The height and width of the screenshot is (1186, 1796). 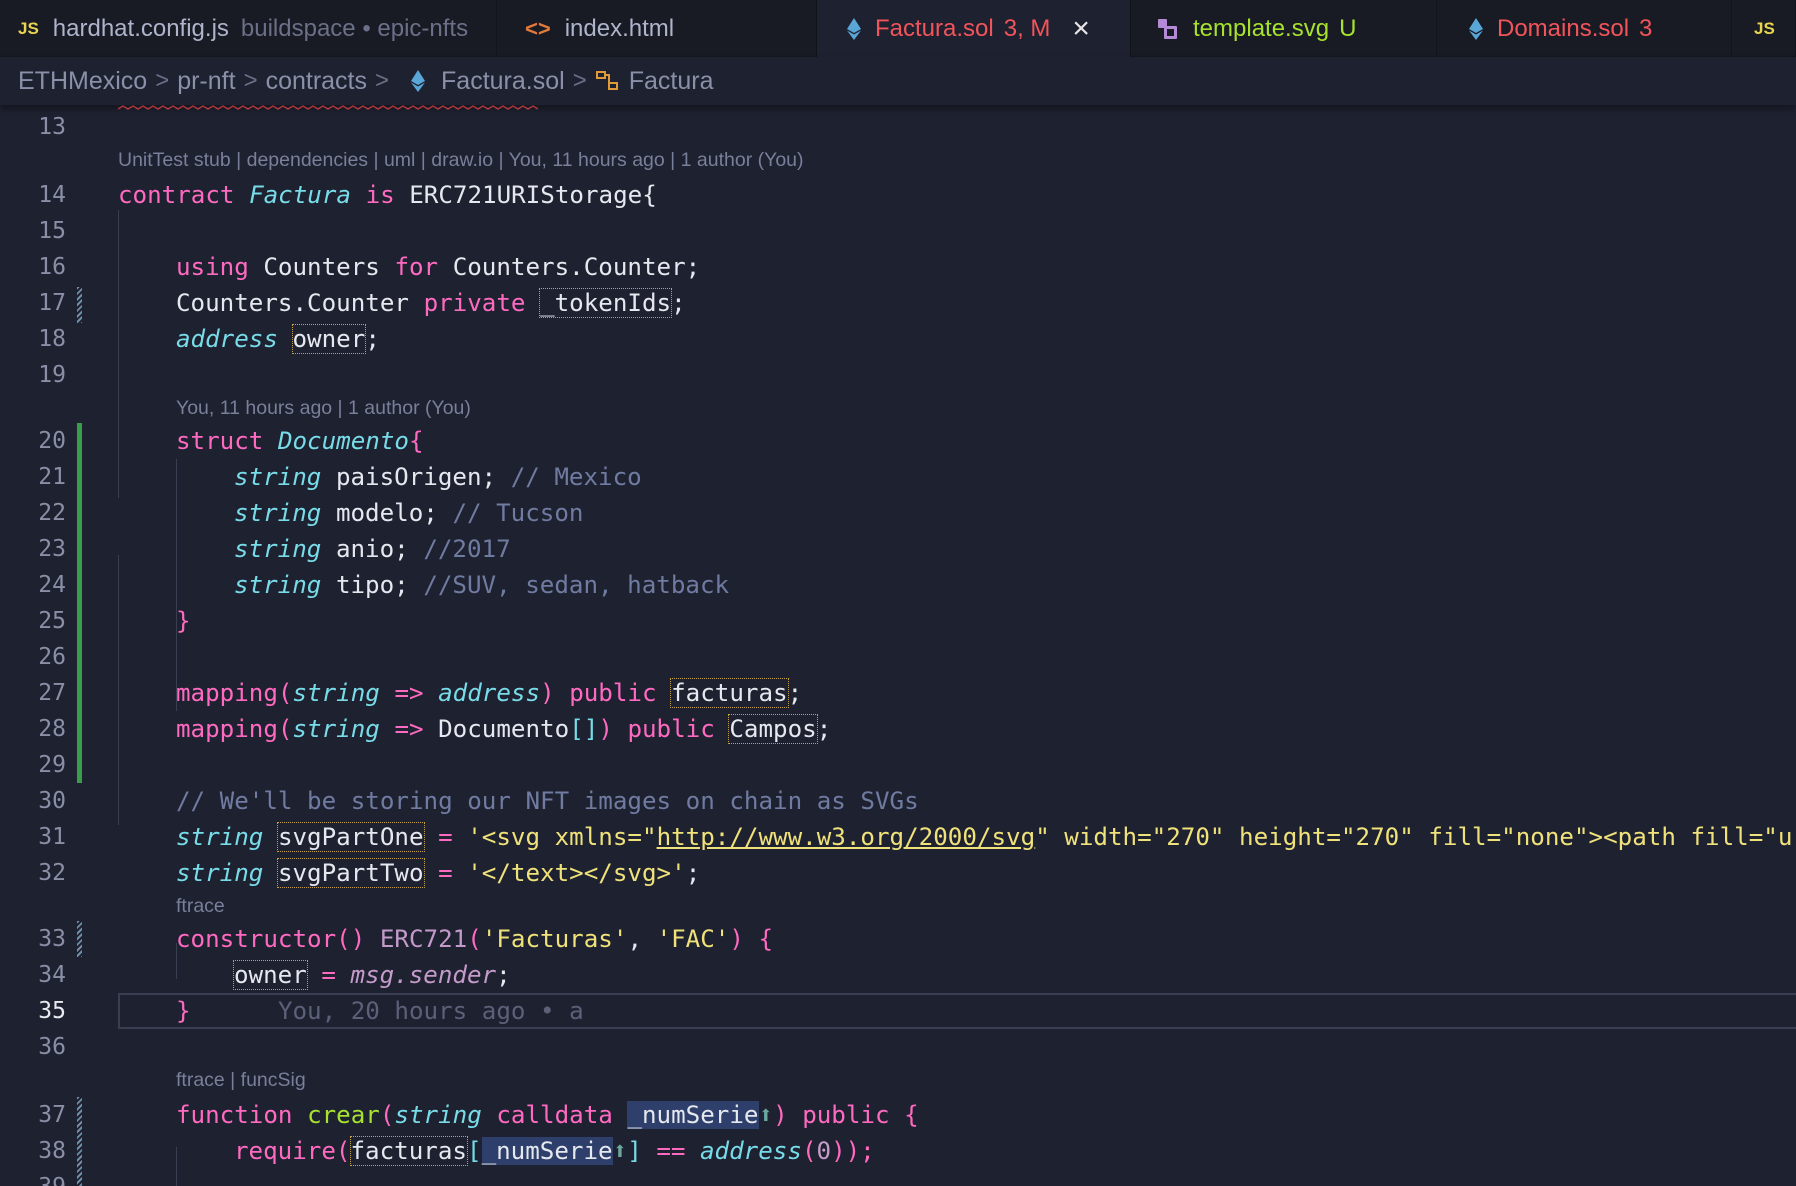 I want to click on code-line: 17 Counters.Counter private _tokenIds;, so click(x=898, y=303).